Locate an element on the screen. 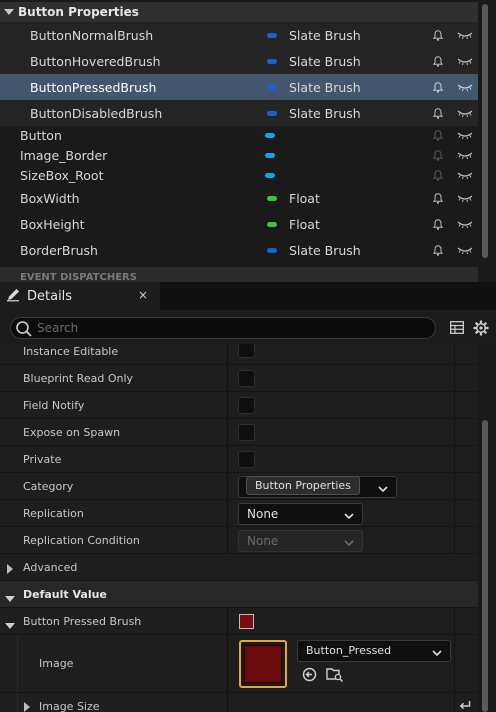 This screenshot has height=712, width=496. section-default-value: Default Value is located at coordinates (239, 594).